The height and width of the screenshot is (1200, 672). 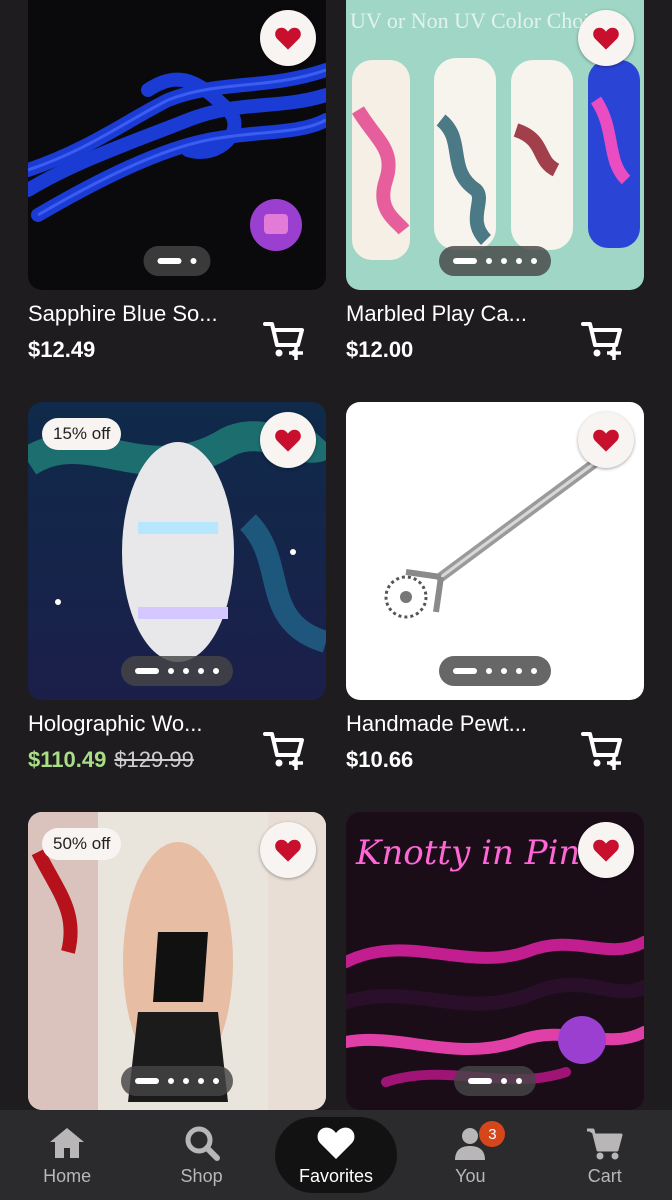 I want to click on discount-badge: 15% off, so click(x=82, y=434).